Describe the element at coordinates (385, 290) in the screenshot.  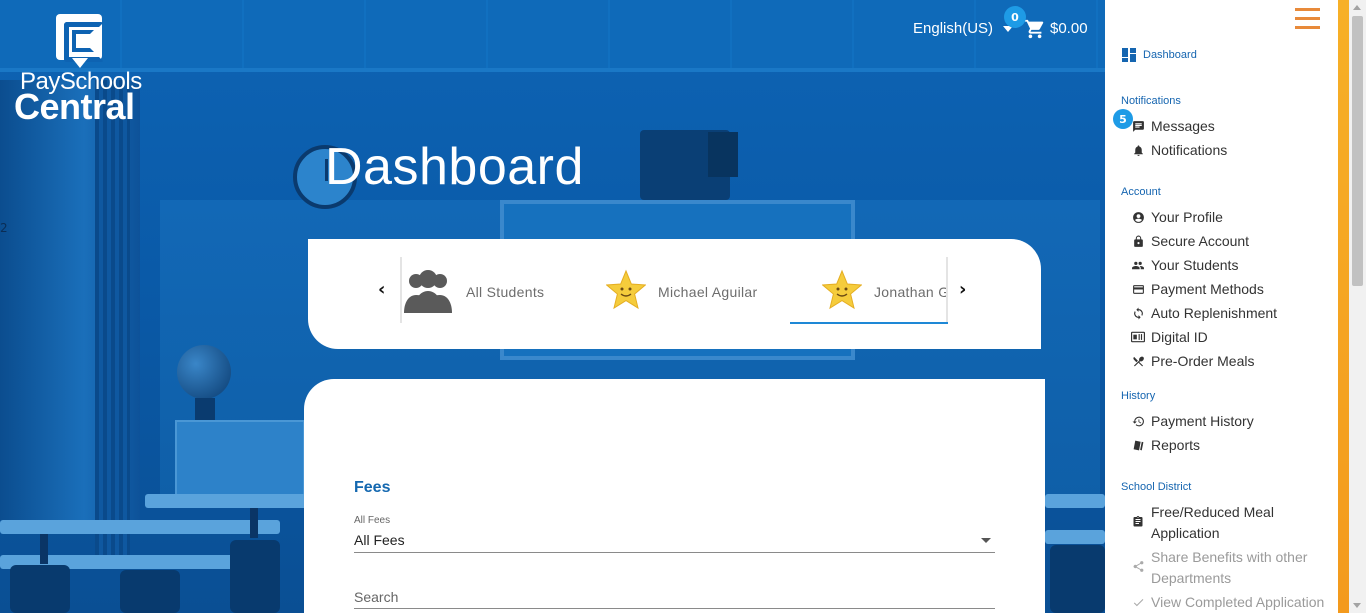
I see `carousel-prev-arrow-icon: ‹` at that location.